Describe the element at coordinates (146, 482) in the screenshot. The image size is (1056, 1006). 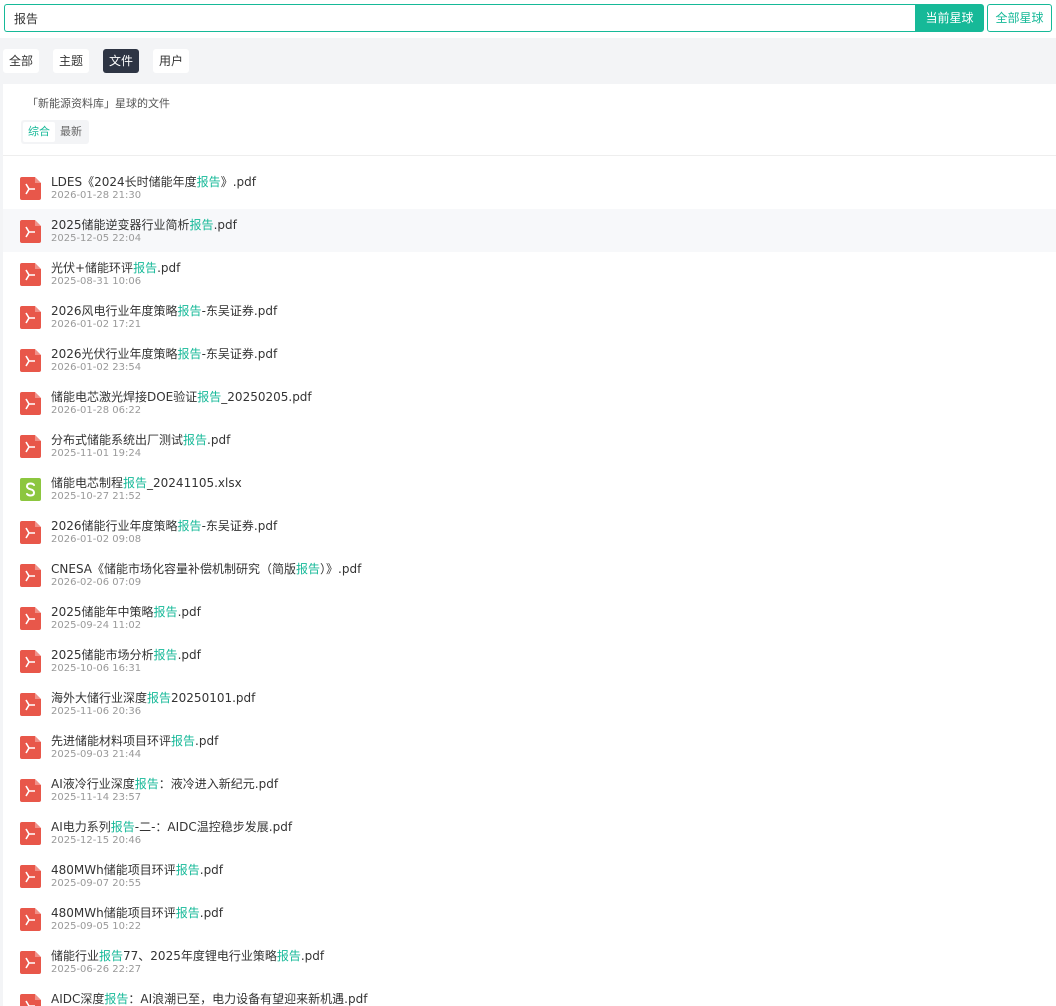
I see `file-name: 储能电芯制程报告_20241105.xlsx` at that location.